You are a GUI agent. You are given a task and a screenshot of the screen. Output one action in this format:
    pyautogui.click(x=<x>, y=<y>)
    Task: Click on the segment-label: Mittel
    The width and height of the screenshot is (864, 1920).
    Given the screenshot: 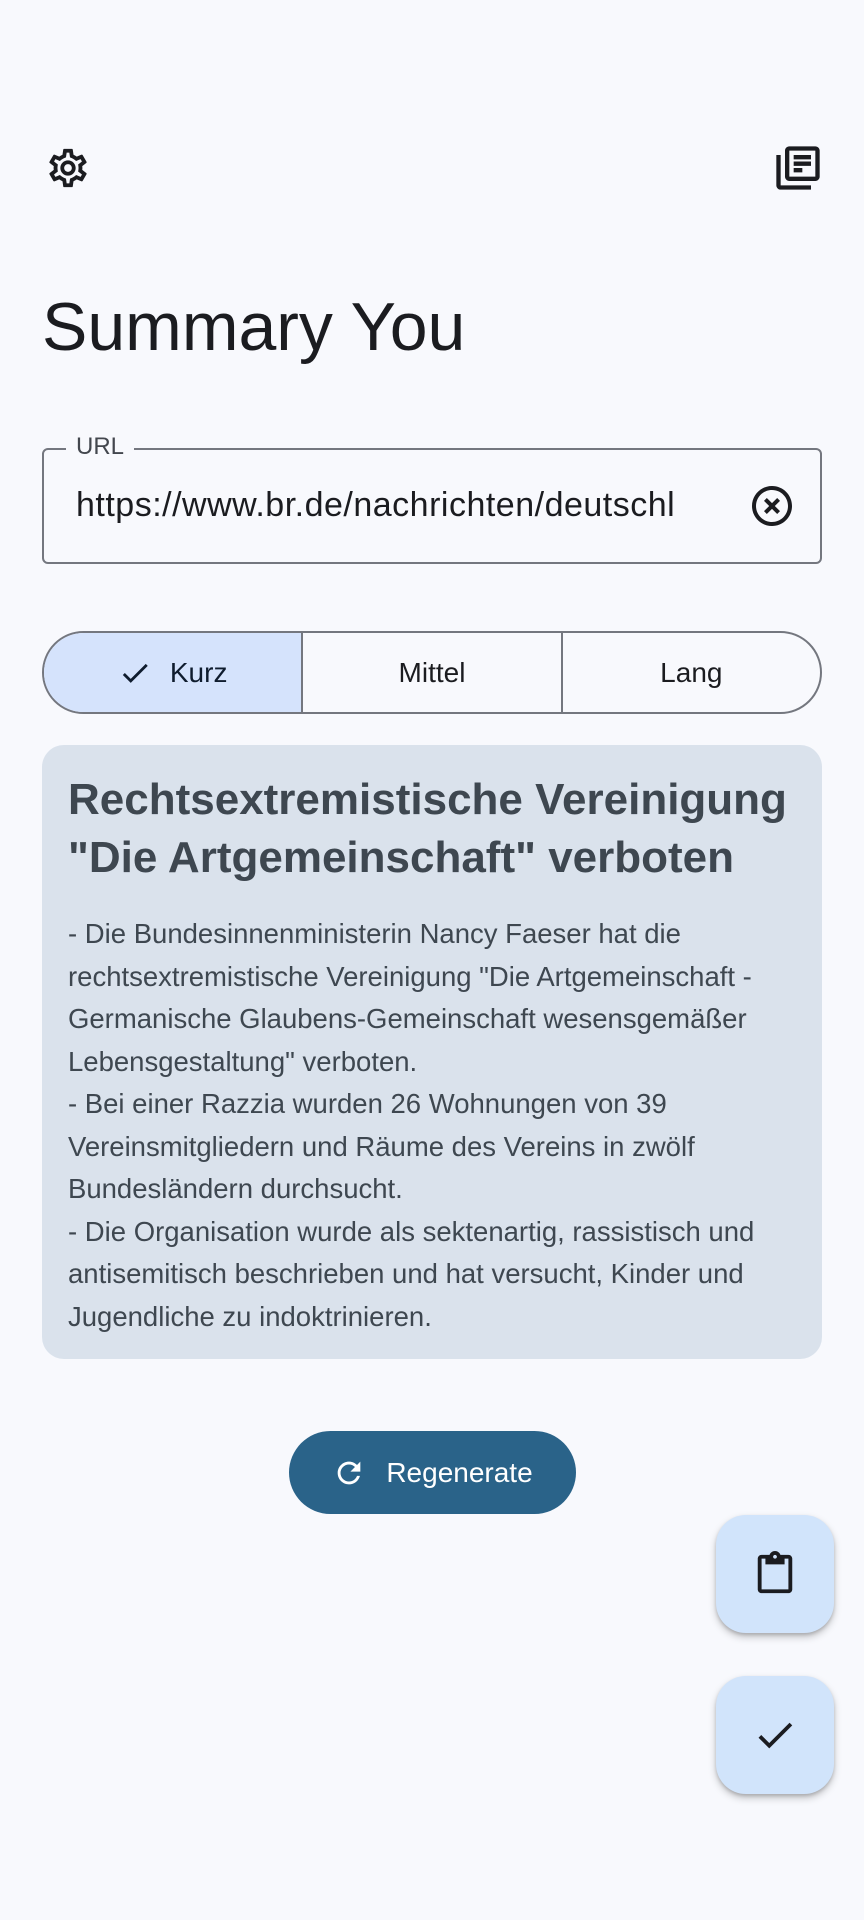 What is the action you would take?
    pyautogui.click(x=432, y=672)
    